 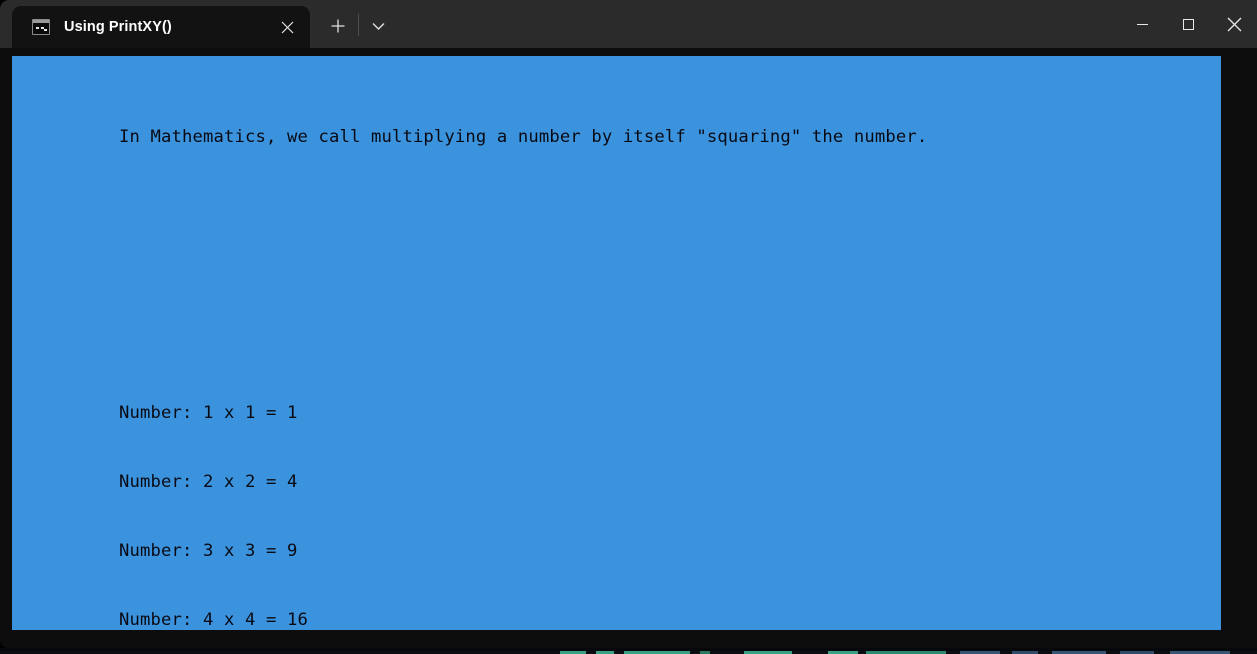 I want to click on maximize-icon, so click(x=1188, y=24).